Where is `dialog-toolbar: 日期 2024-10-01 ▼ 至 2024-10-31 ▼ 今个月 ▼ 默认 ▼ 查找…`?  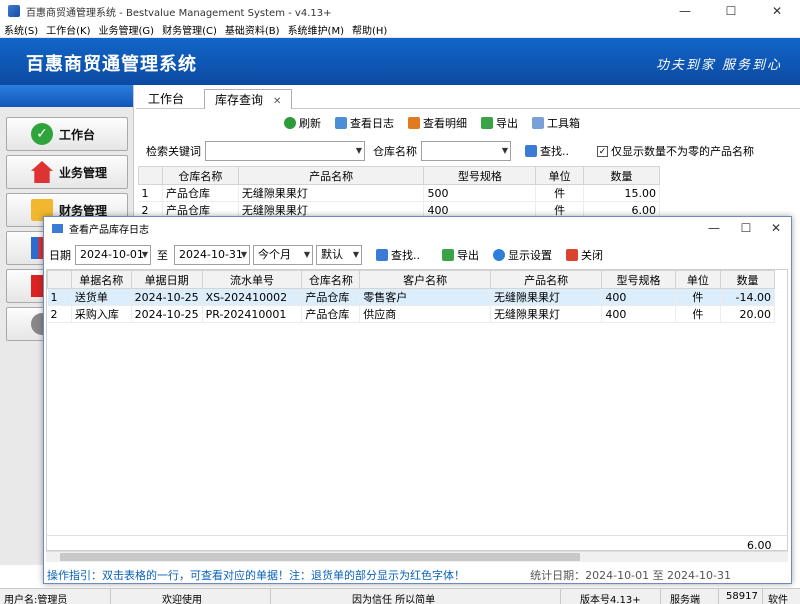
dialog-toolbar: 日期 2024-10-01 ▼ 至 2024-10-31 ▼ 今个月 ▼ 默认 ▼ 查找… is located at coordinates (418, 255).